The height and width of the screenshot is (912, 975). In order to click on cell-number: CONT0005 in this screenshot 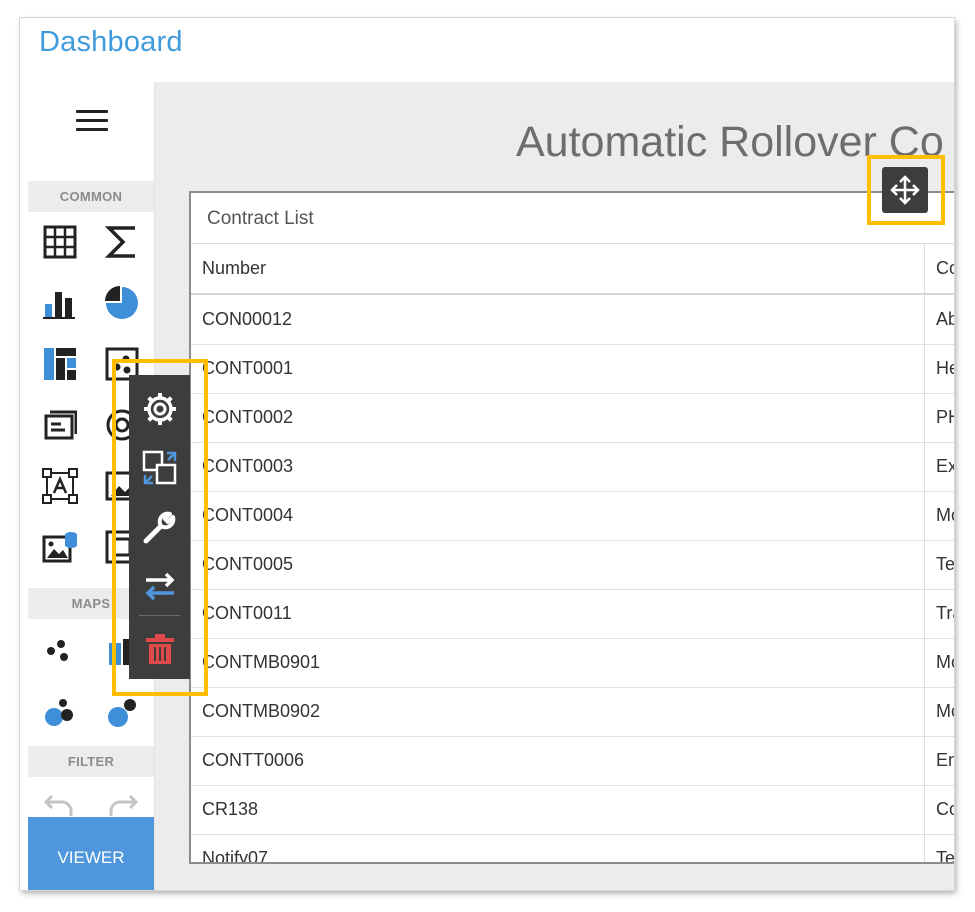, I will do `click(248, 564)`.